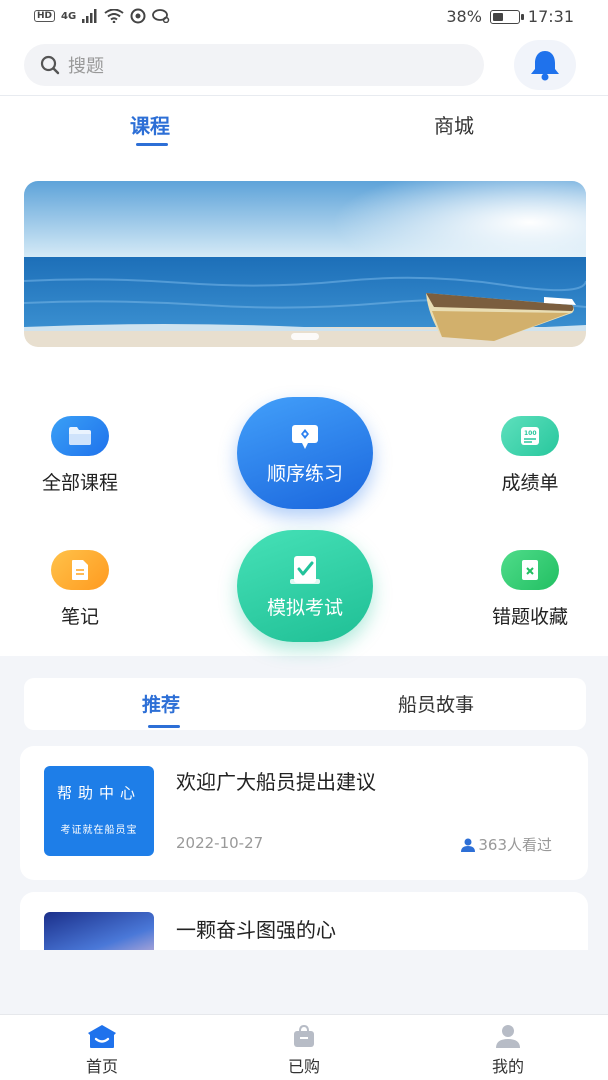 The image size is (608, 1080). What do you see at coordinates (114, 16) in the screenshot?
I see `wifi-icon` at bounding box center [114, 16].